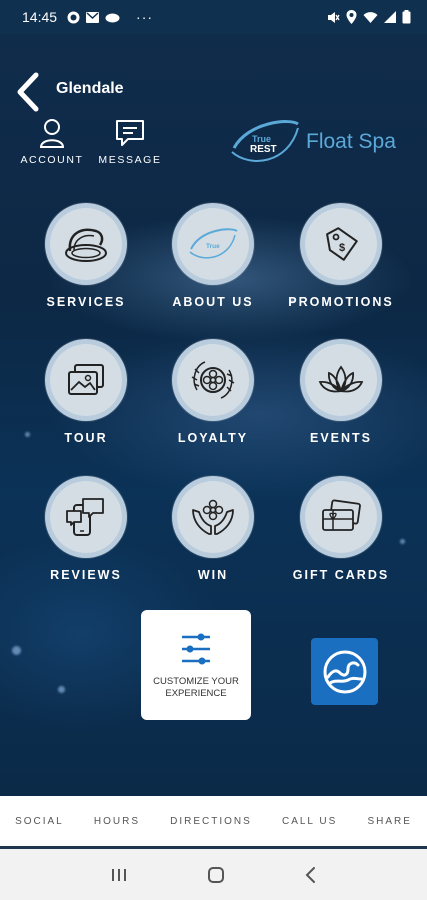 Image resolution: width=427 pixels, height=900 pixels. I want to click on brand-name: Float Spa, so click(351, 141).